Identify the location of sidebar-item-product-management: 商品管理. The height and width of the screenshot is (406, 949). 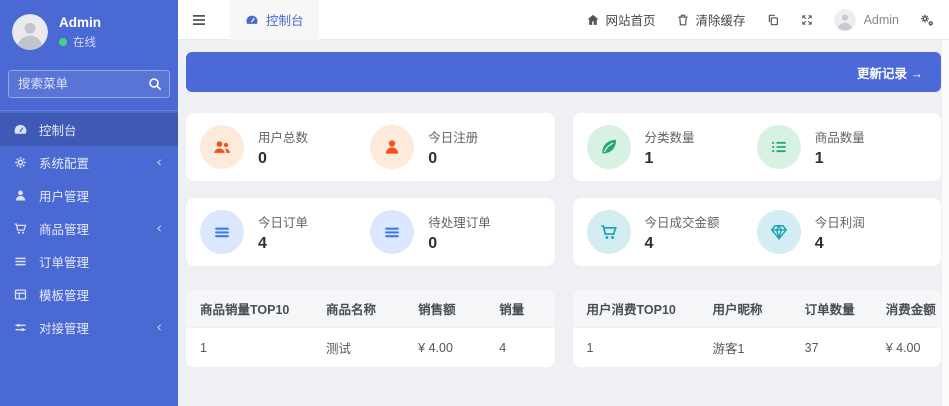
(89, 228).